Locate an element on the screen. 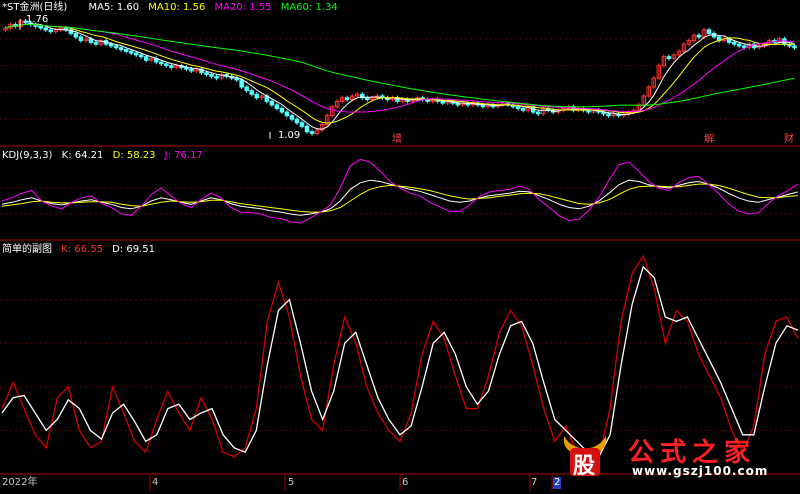 Image resolution: width=800 pixels, height=494 pixels. kdj-j-value: J: 76.17 is located at coordinates (183, 155).